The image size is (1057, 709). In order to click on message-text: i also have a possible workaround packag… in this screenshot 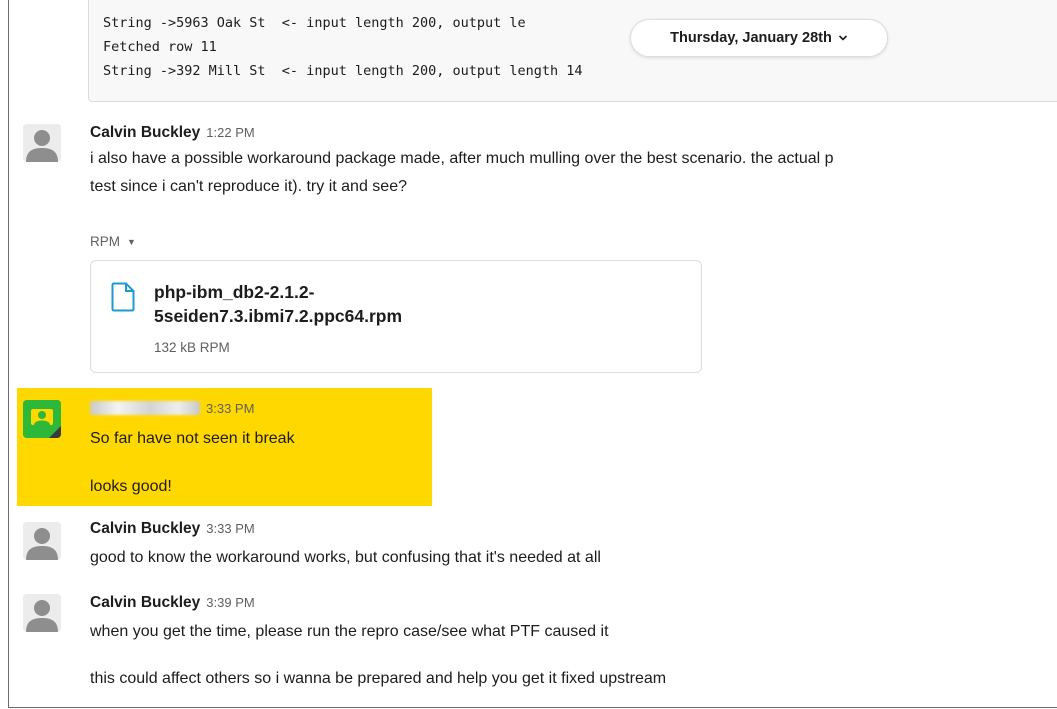, I will do `click(462, 158)`.